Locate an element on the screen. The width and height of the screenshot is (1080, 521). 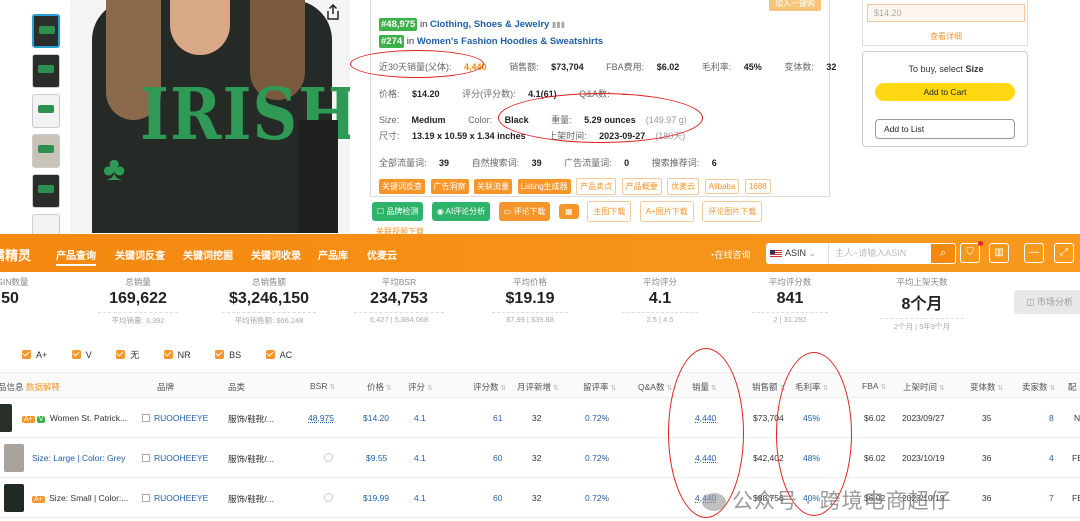
col-sellers: 卖家数 ⇅ is located at coordinates (1038, 387).